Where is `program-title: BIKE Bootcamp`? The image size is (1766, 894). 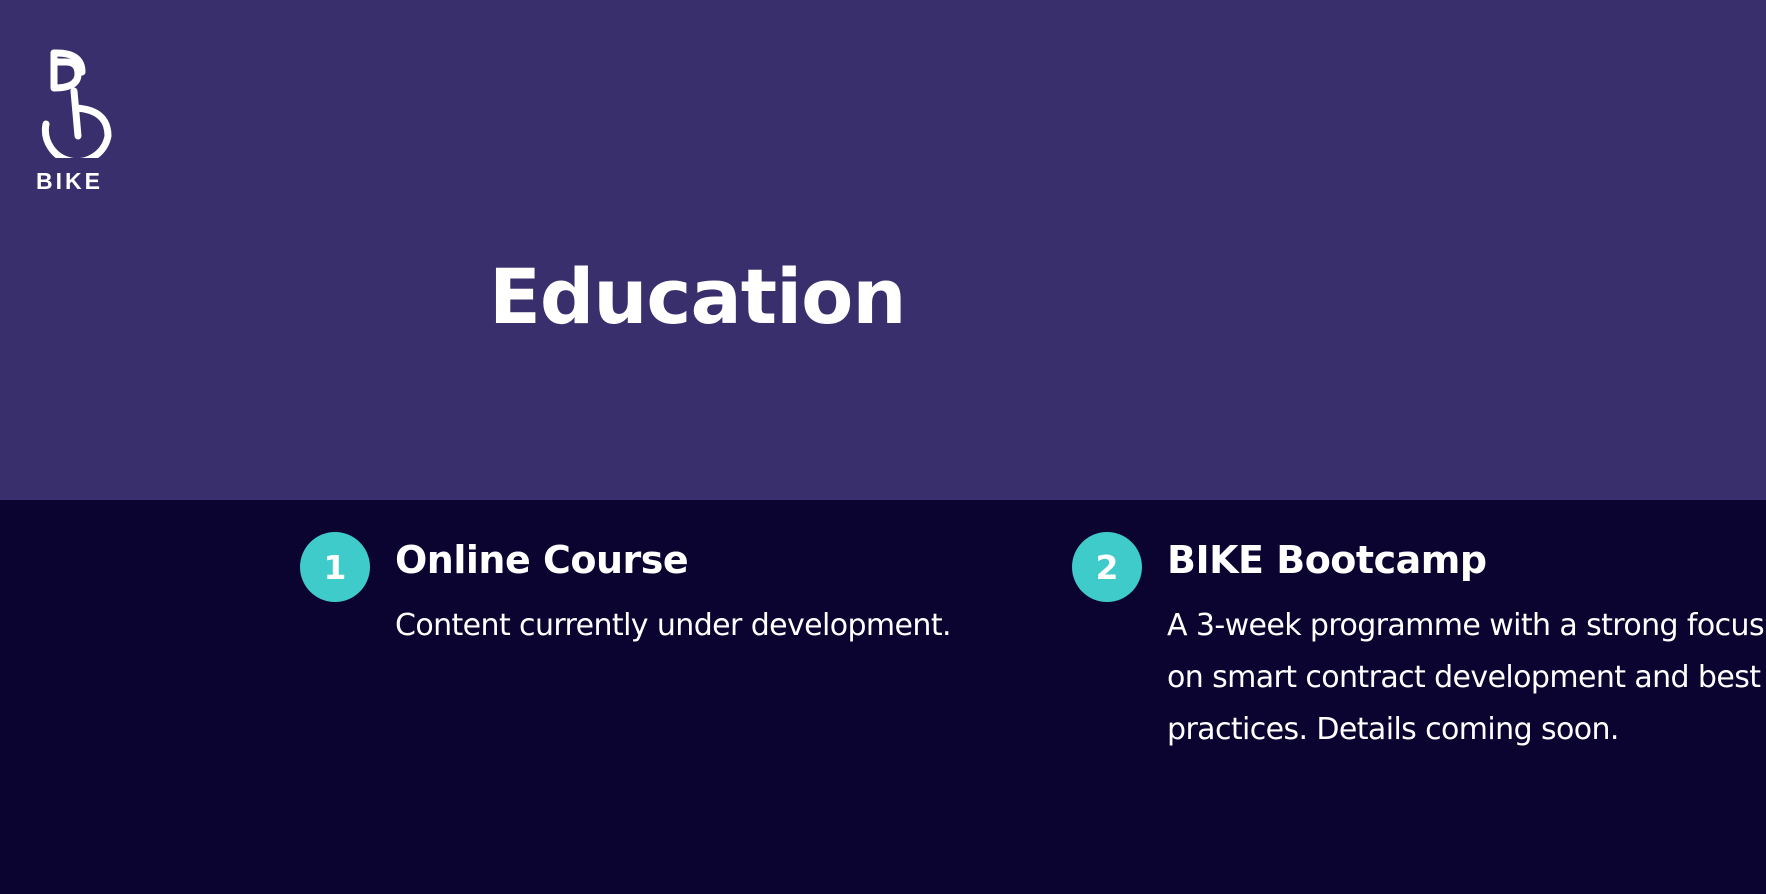
program-title: BIKE Bootcamp is located at coordinates (1327, 560).